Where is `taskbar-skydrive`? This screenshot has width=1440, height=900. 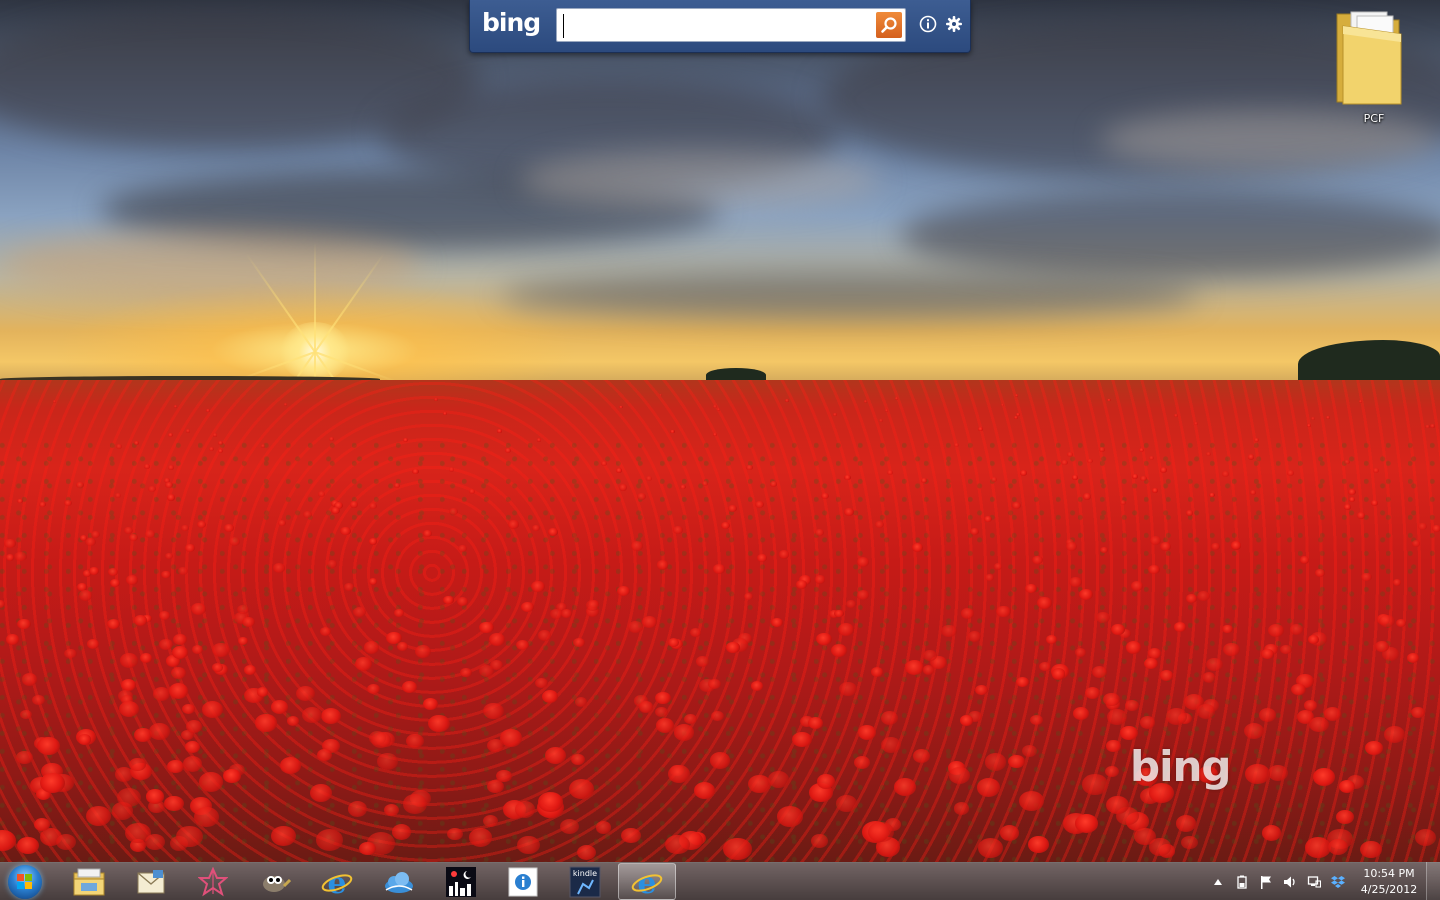
taskbar-skydrive is located at coordinates (399, 881).